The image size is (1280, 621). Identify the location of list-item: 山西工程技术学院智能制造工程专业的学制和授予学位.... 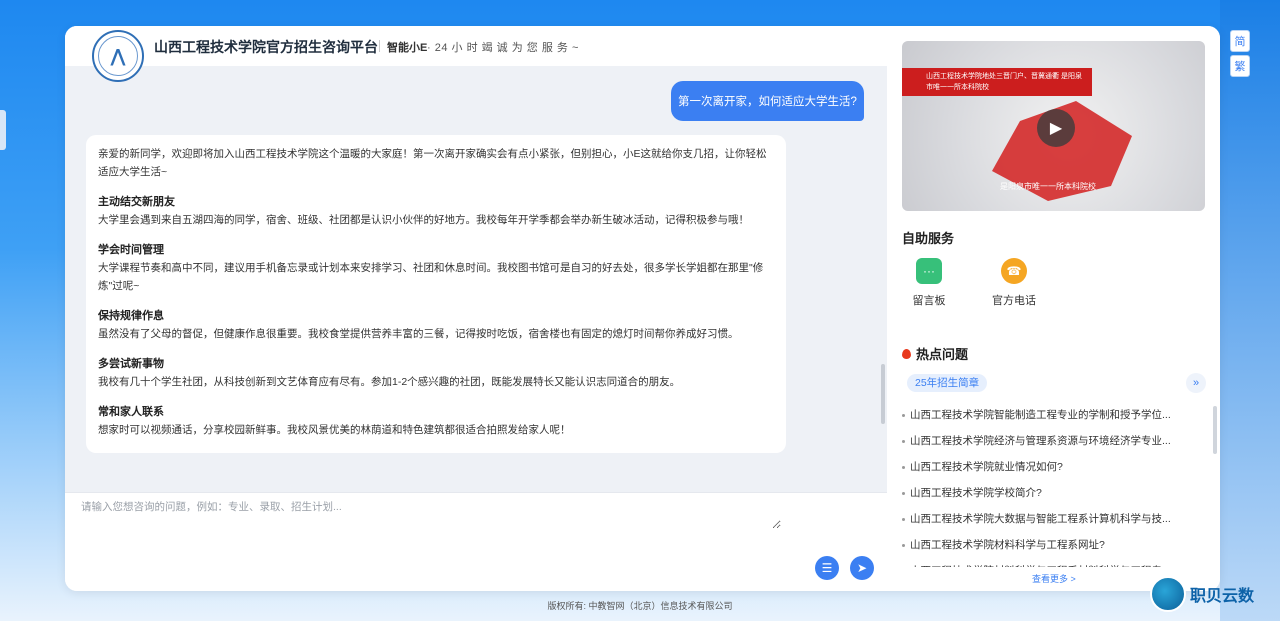
(1044, 415).